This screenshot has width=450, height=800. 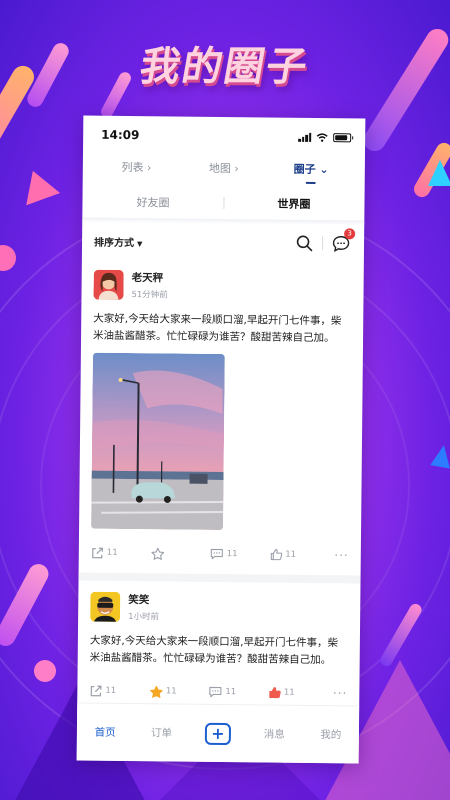 What do you see at coordinates (136, 167) in the screenshot?
I see `tab-list: 列表 ›` at bounding box center [136, 167].